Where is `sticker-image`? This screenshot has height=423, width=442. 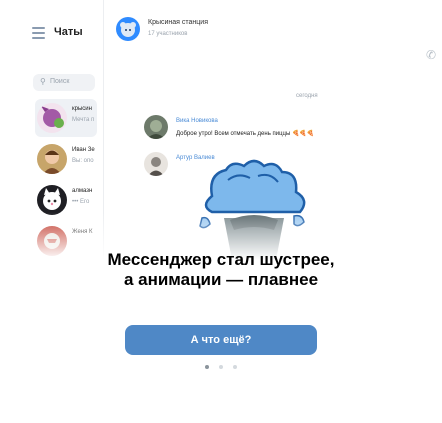 sticker-image is located at coordinates (254, 208).